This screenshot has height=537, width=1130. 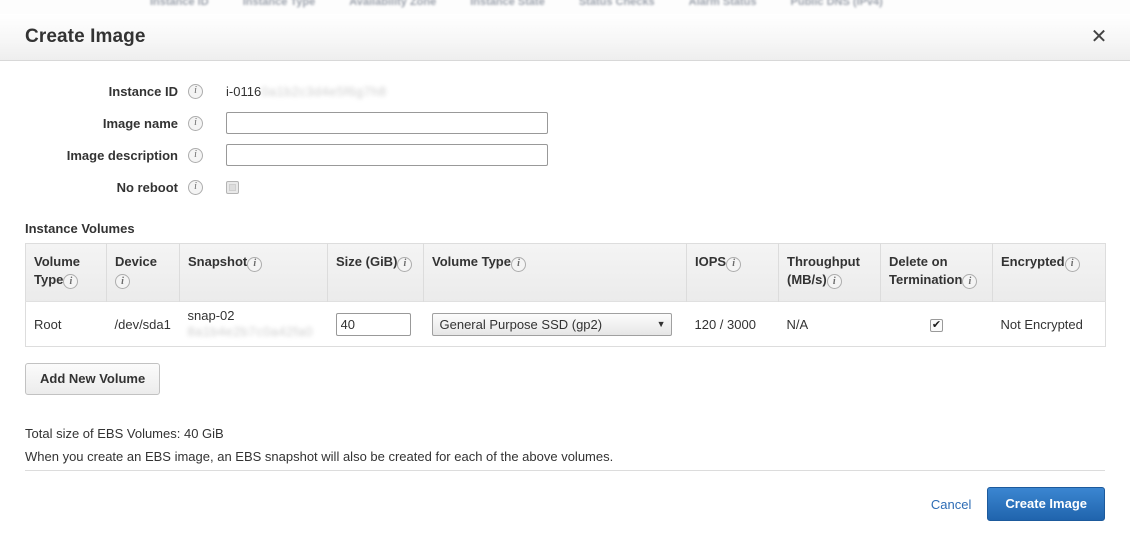 I want to click on instance-id-label: Instance ID, so click(x=143, y=91).